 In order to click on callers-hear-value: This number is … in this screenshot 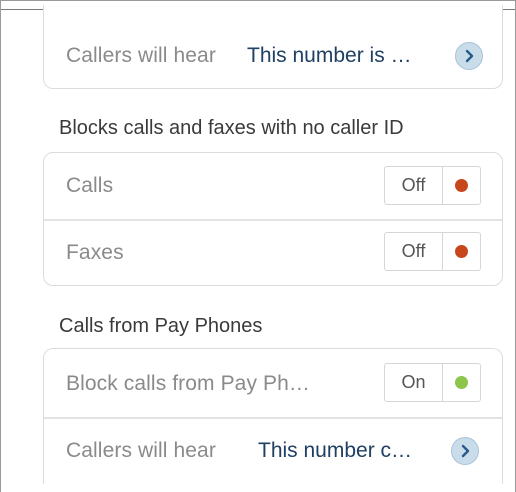, I will do `click(329, 55)`.